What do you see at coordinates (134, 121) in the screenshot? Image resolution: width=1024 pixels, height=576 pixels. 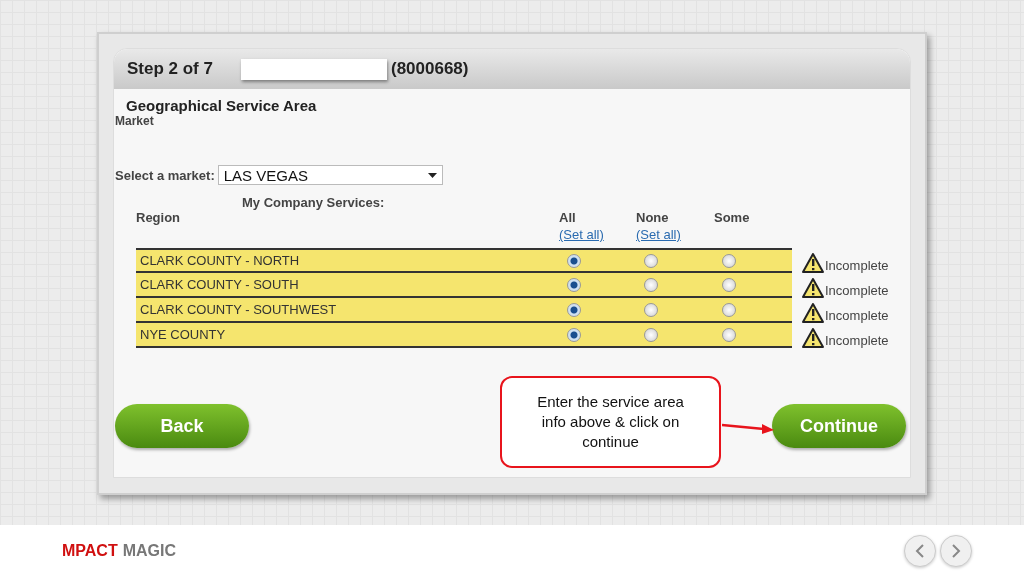 I see `section-subtitle: Market` at bounding box center [134, 121].